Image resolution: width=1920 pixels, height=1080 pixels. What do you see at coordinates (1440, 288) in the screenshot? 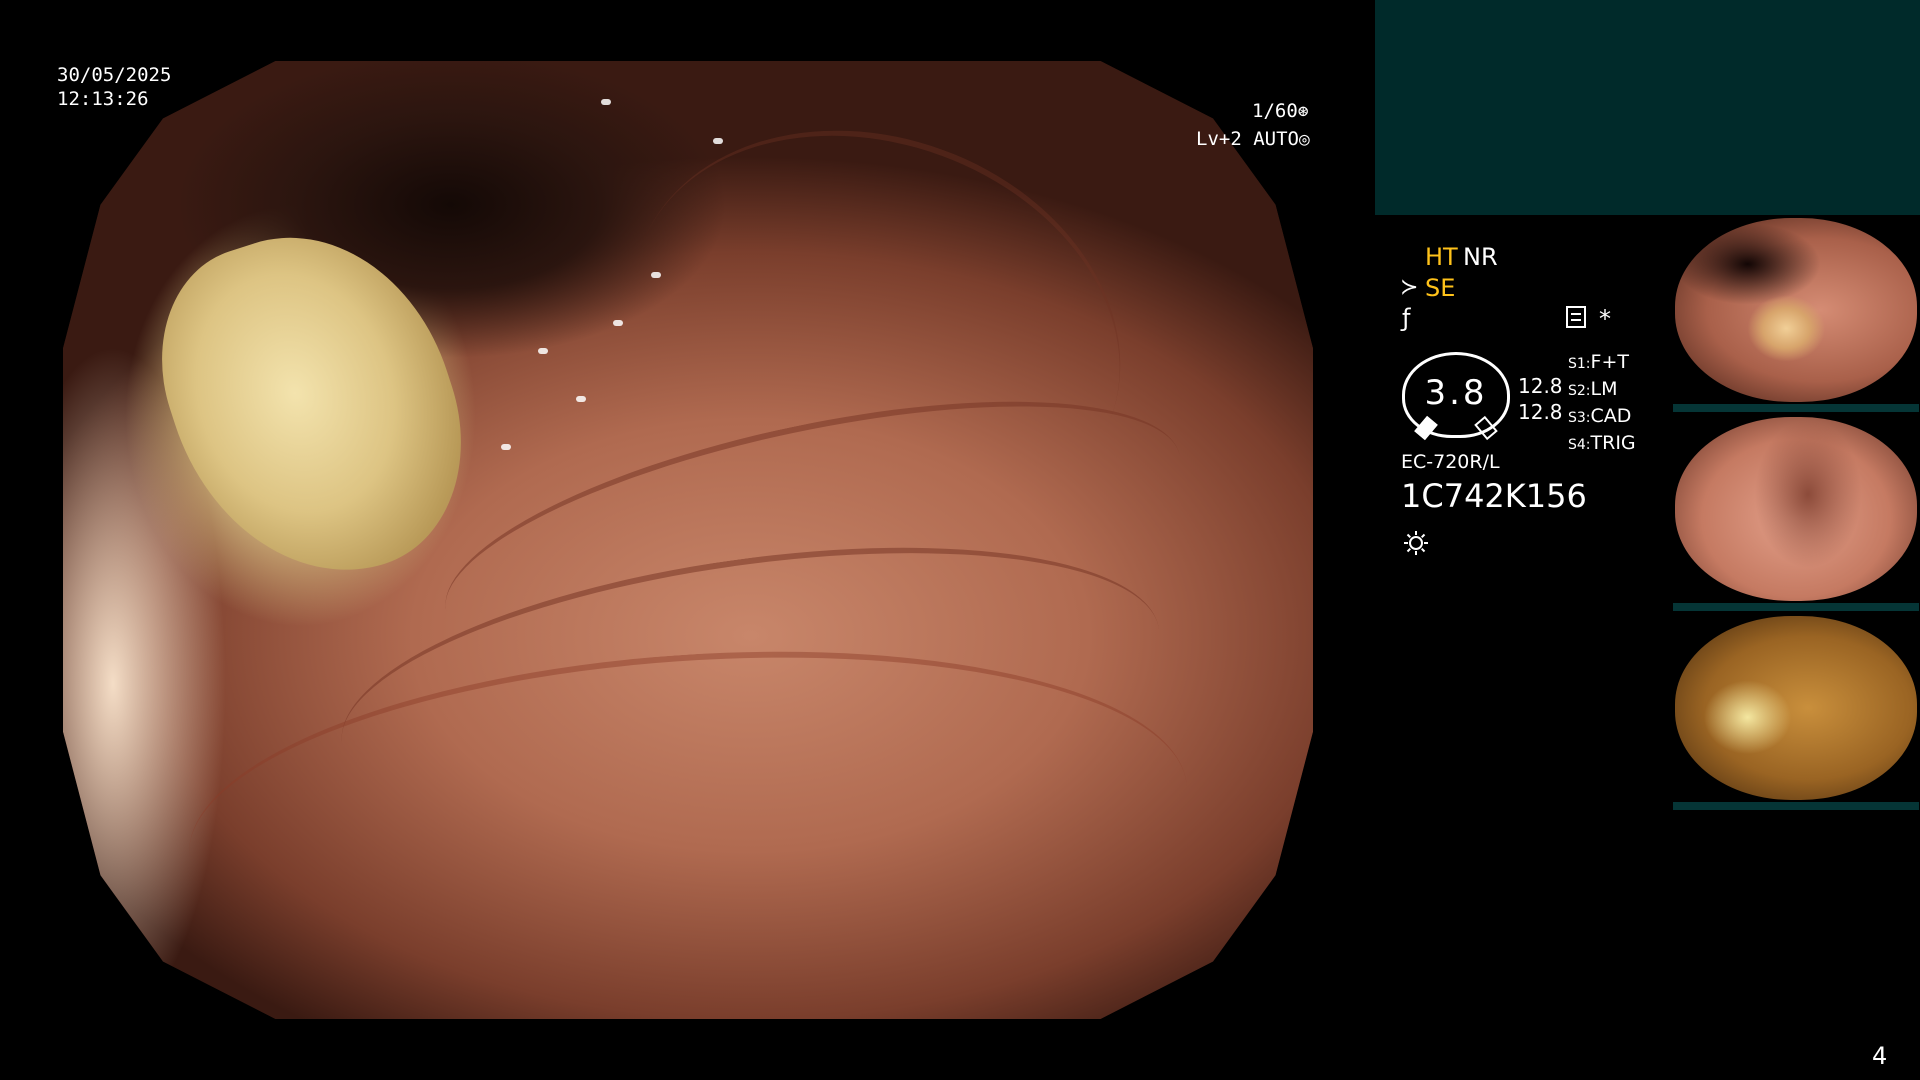
I see `se-indicator: SE` at bounding box center [1440, 288].